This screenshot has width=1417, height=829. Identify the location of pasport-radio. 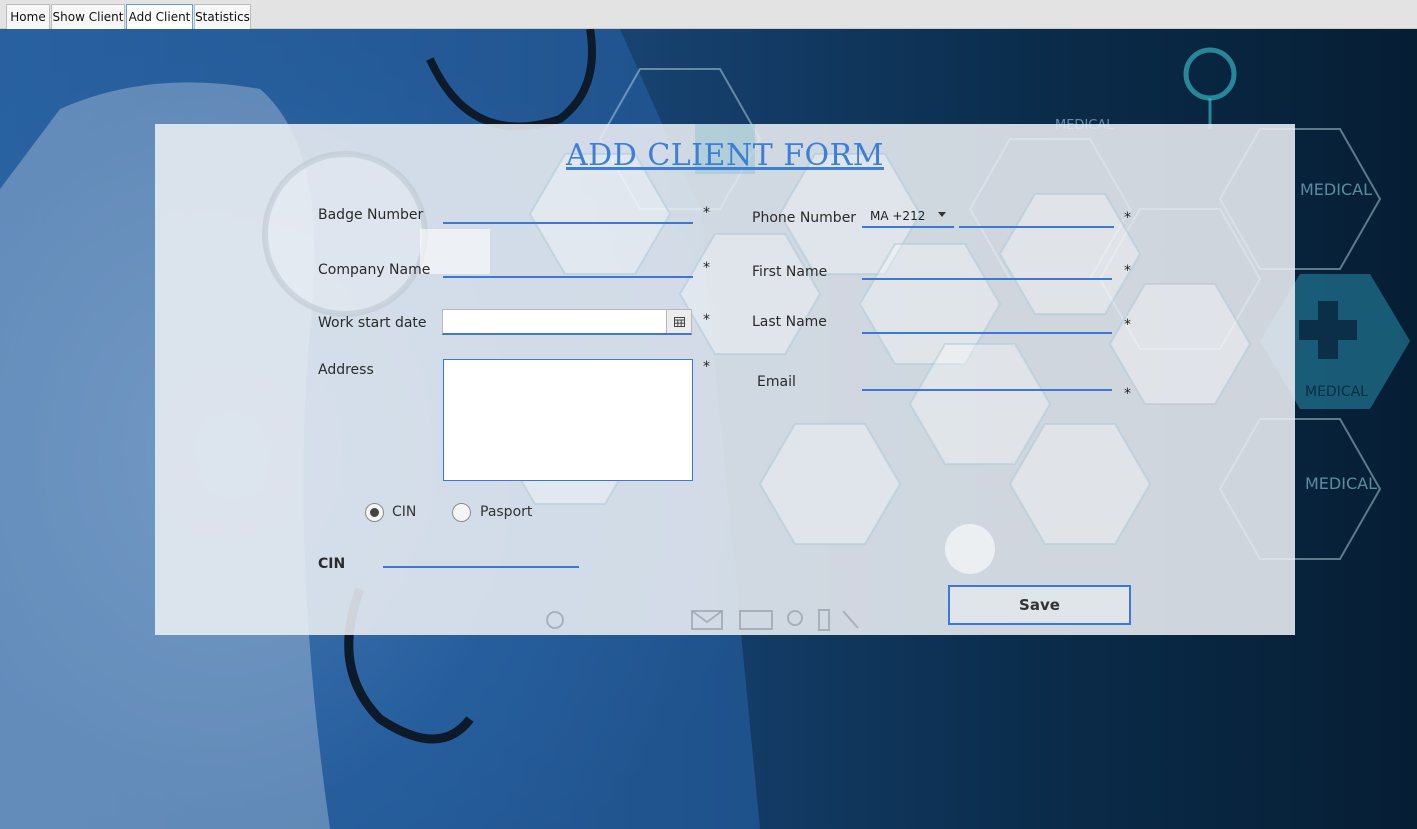
(461, 512).